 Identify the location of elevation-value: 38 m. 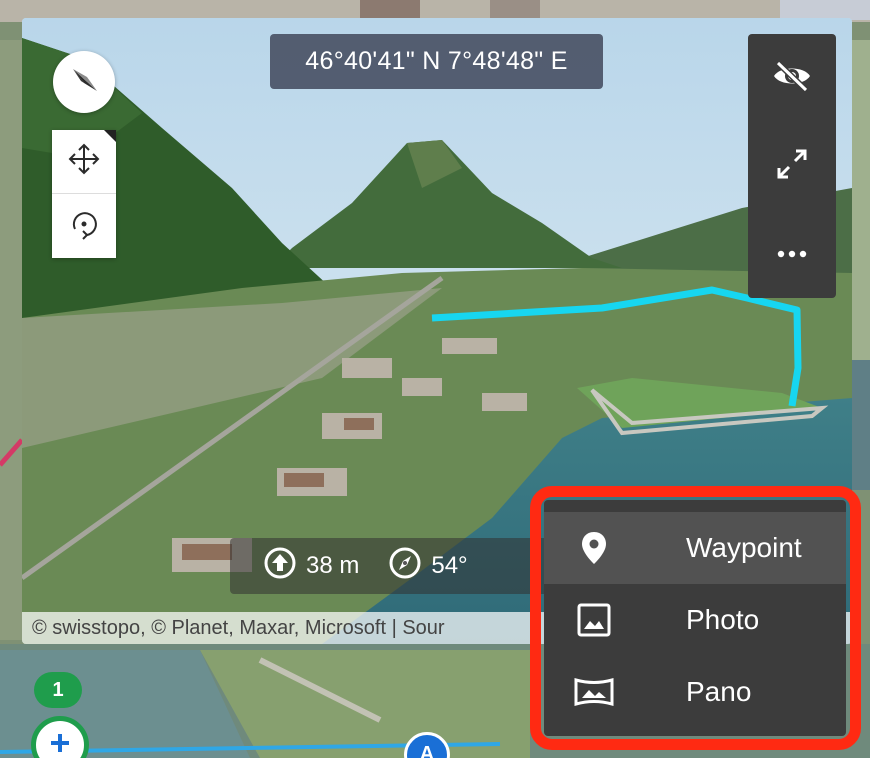
(333, 565).